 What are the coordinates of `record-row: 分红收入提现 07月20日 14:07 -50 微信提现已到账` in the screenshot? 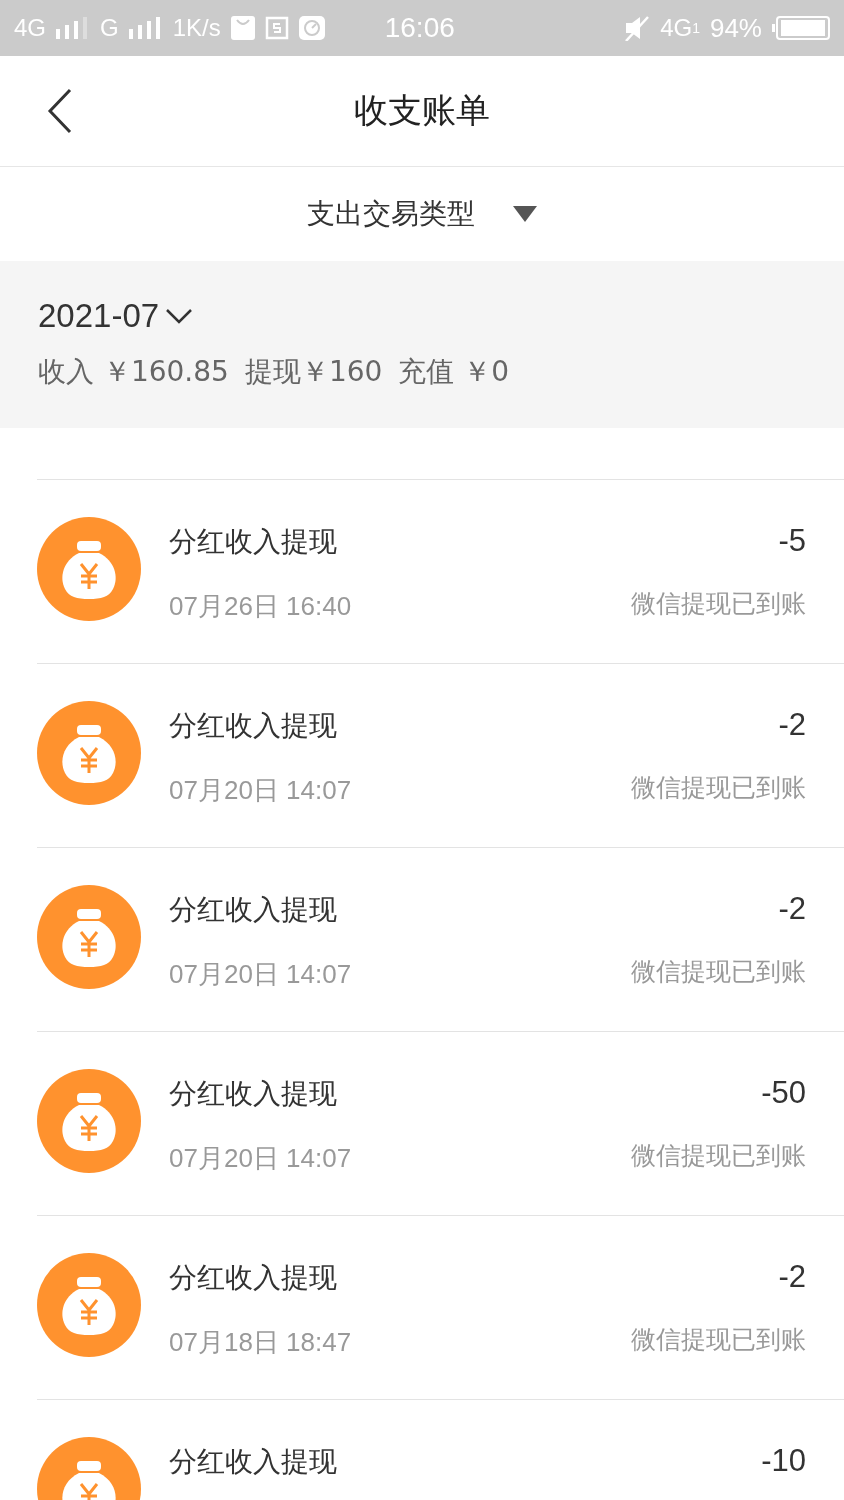 It's located at (440, 1123).